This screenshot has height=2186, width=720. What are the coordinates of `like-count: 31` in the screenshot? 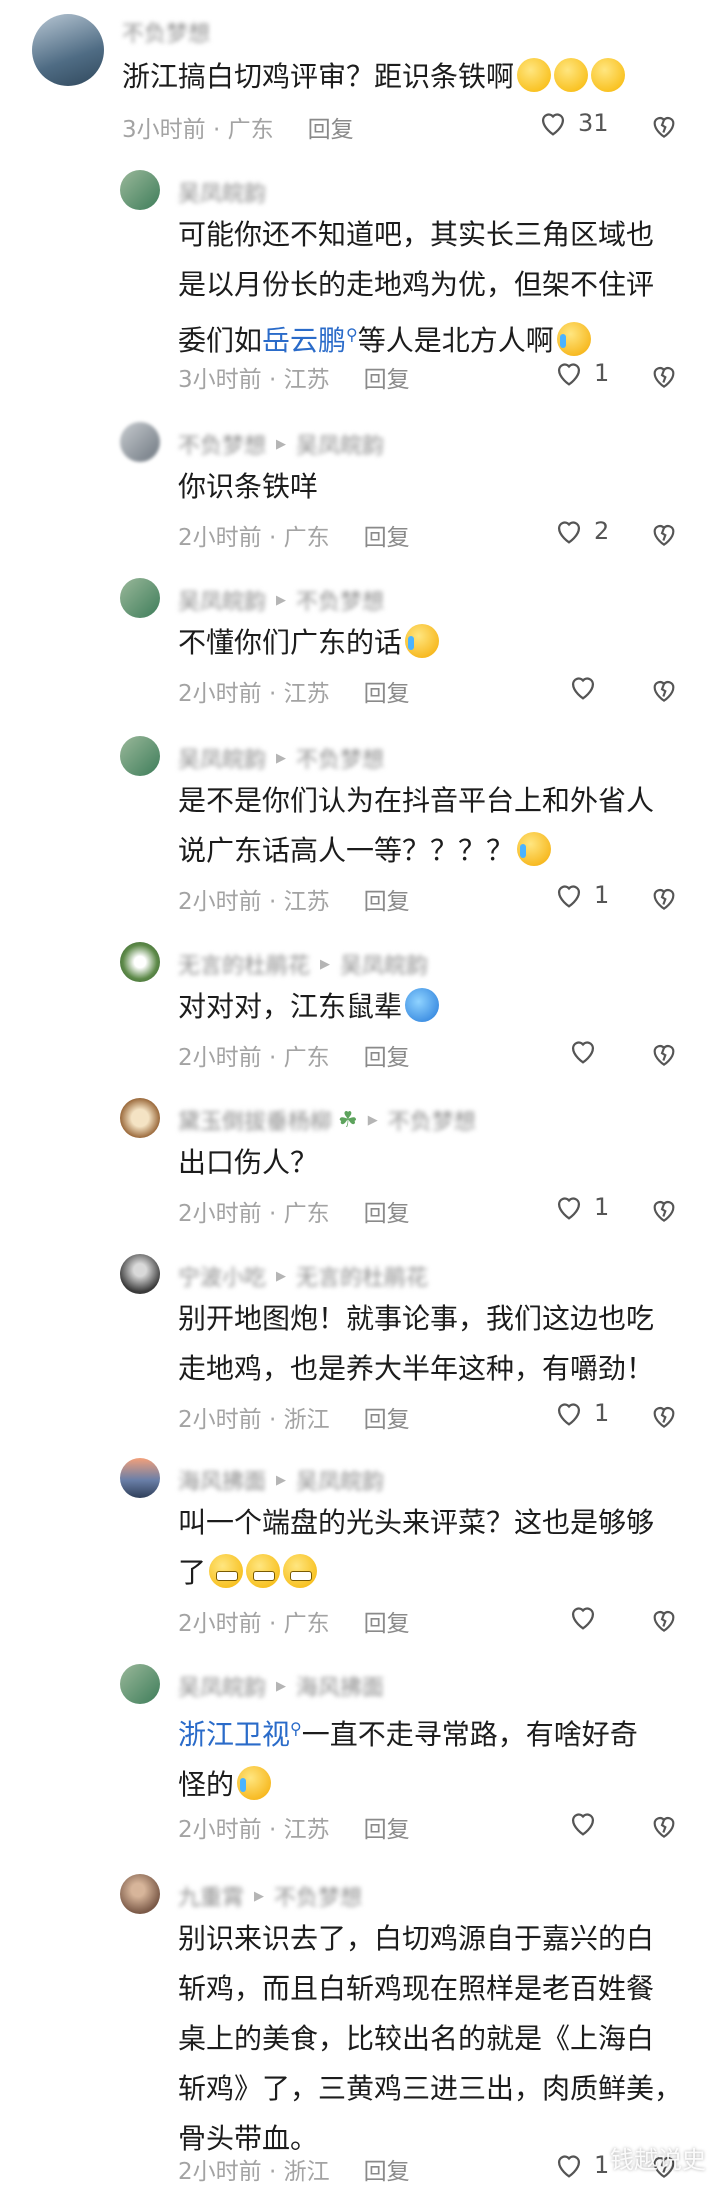 It's located at (593, 123).